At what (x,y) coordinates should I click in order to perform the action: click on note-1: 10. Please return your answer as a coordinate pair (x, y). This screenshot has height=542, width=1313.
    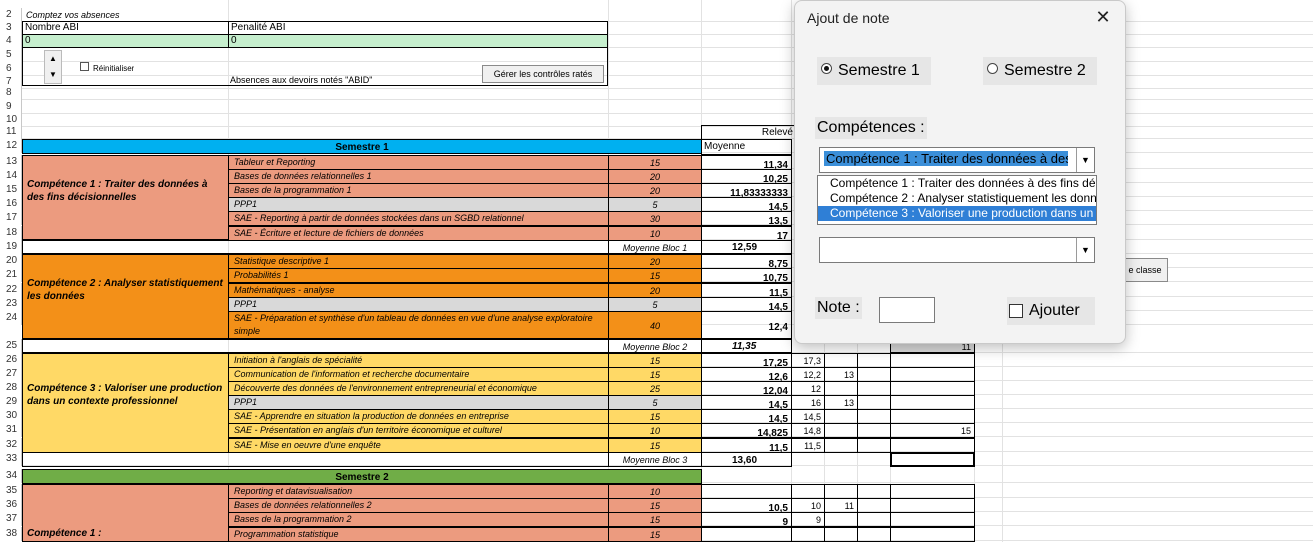
    Looking at the image, I should click on (808, 505).